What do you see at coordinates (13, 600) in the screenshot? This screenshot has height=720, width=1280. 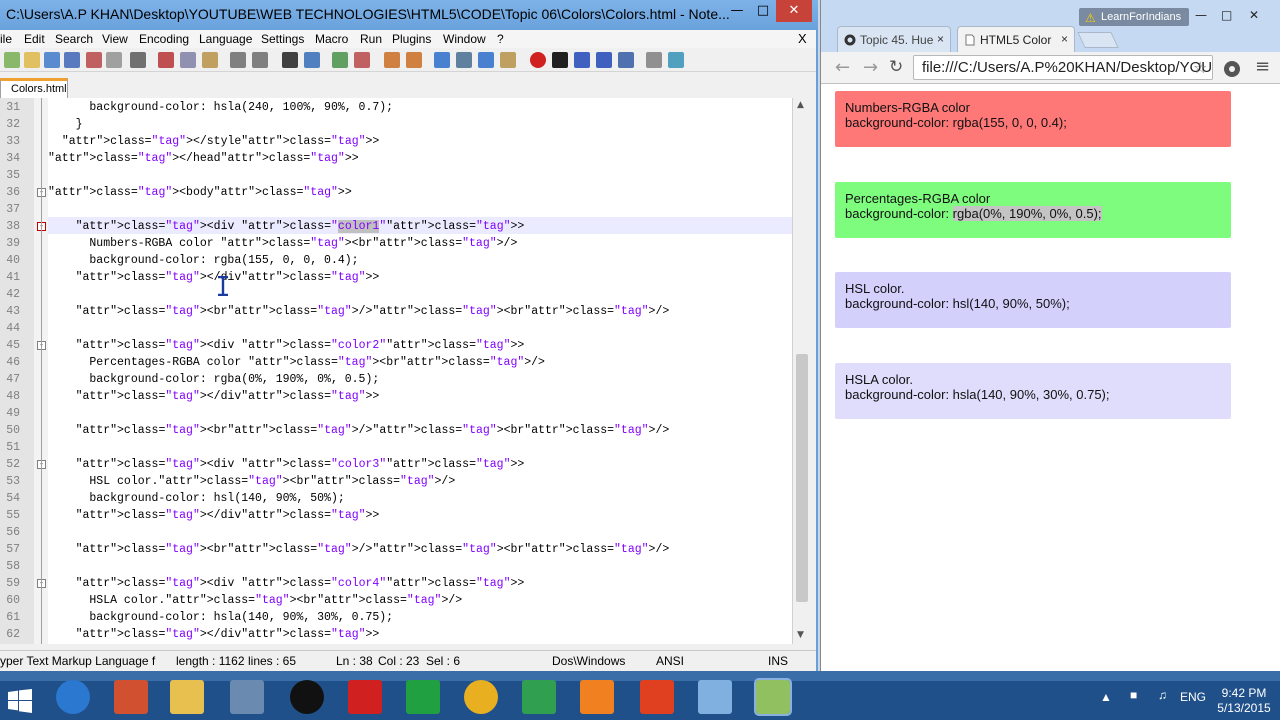 I see `line-number: 60` at bounding box center [13, 600].